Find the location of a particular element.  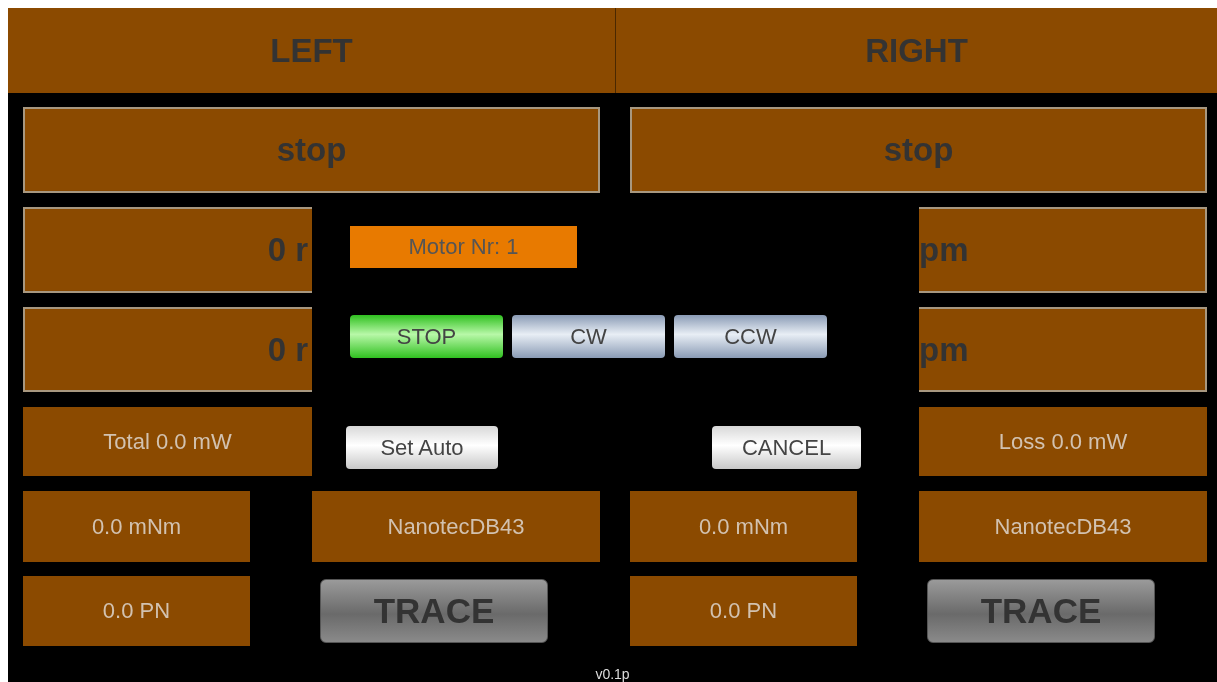

motor-label: Motor Nr: 1 is located at coordinates (463, 247).